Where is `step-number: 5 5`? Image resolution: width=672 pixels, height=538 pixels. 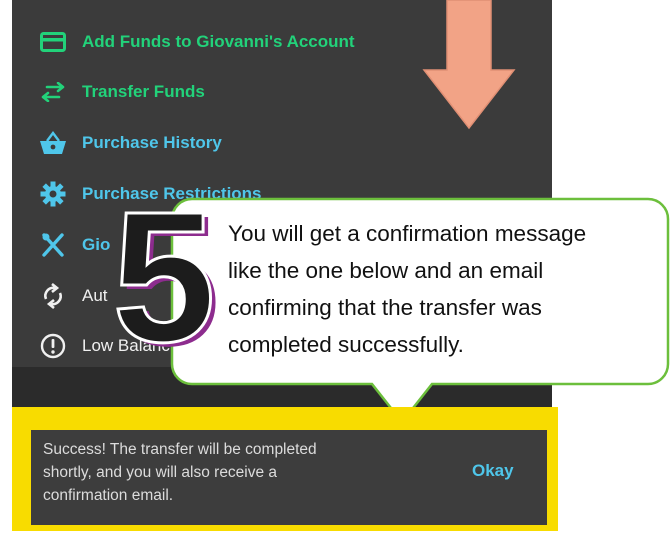
step-number: 5 5 is located at coordinates (166, 280).